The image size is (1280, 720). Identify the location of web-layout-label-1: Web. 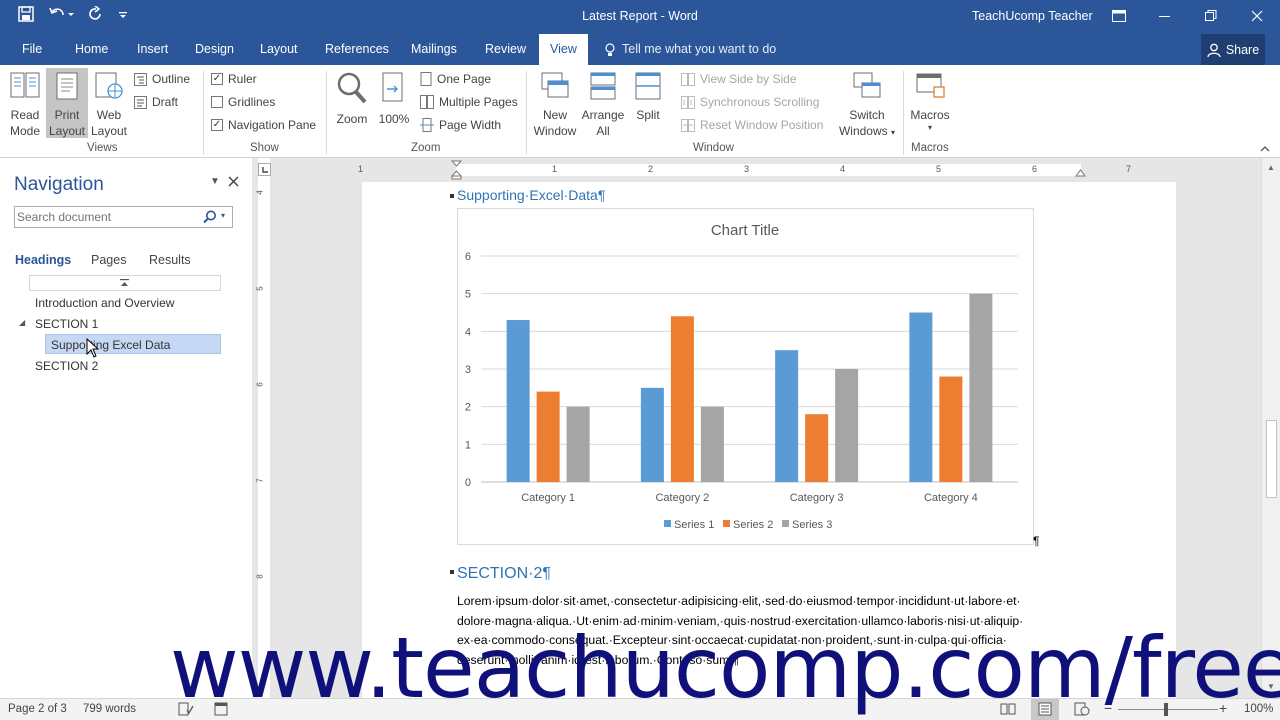
(109, 115).